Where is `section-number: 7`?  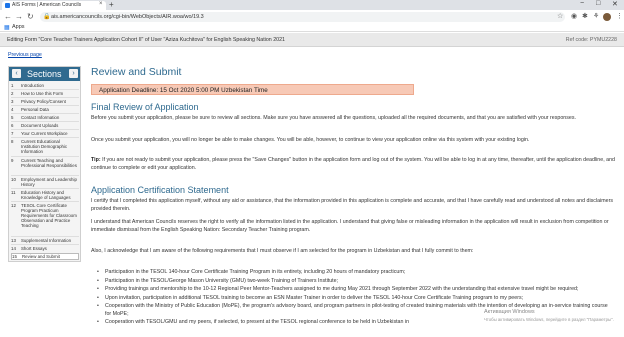
section-number: 7 is located at coordinates (12, 133).